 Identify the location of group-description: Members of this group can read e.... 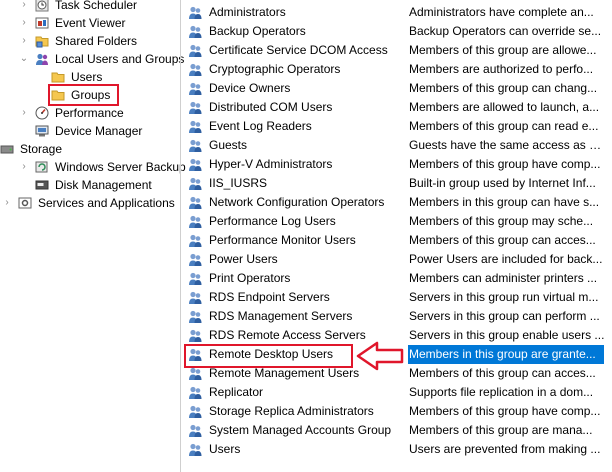
(504, 126).